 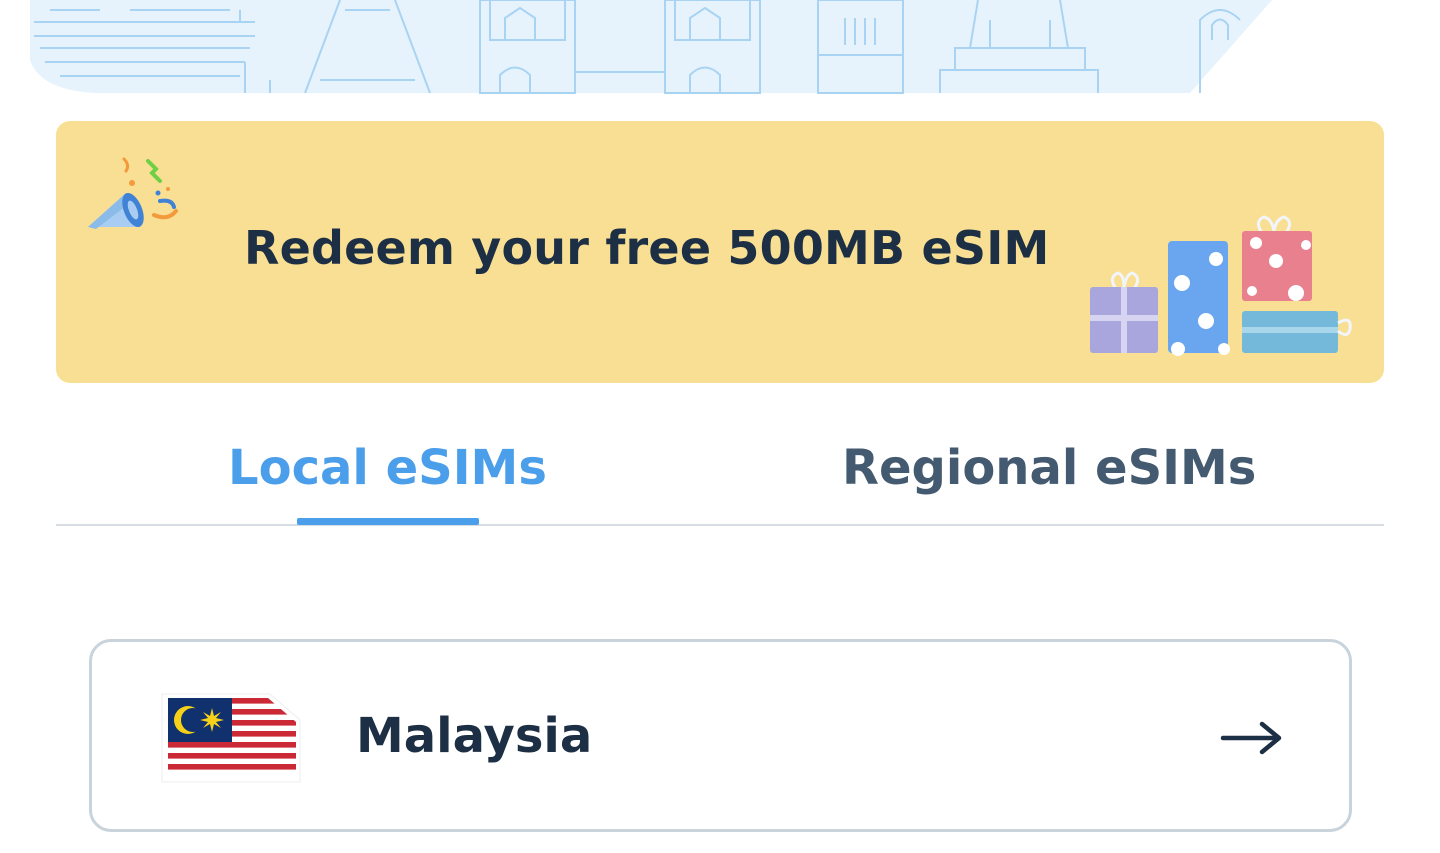 I want to click on gift-boxes-icon, so click(x=1221, y=288).